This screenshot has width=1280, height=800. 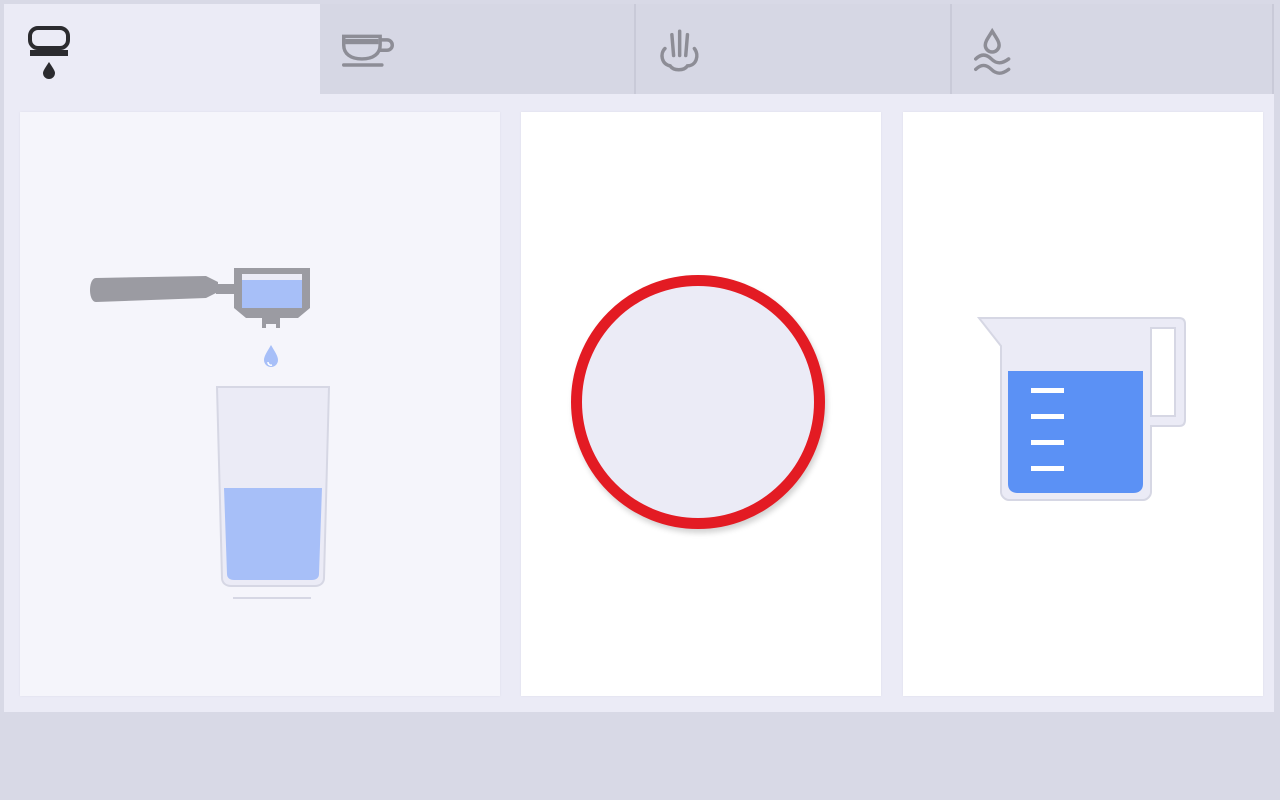 I want to click on start-brew-button, so click(x=698, y=402).